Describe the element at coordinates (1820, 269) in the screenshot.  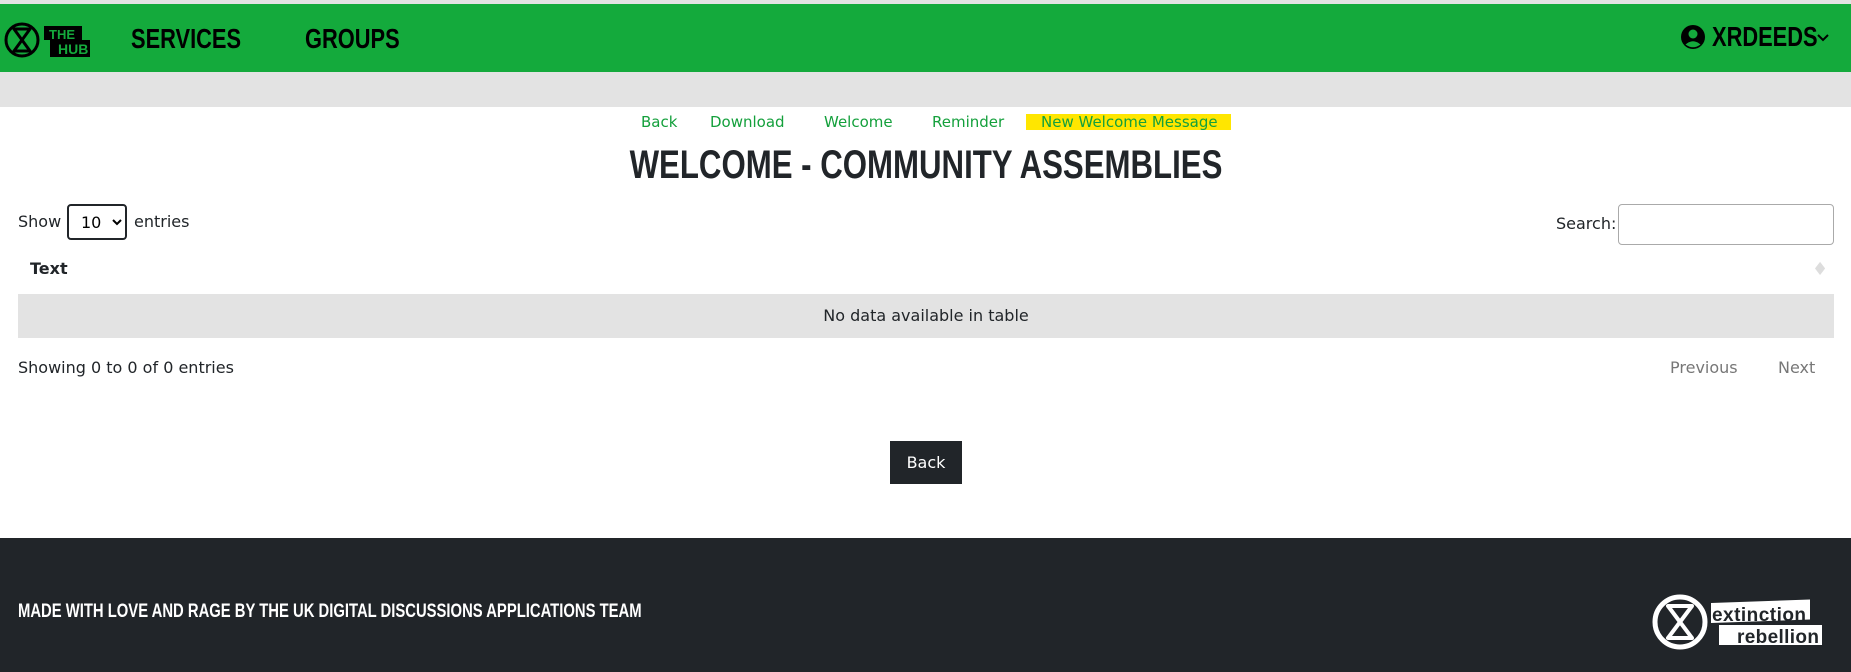
I see `sort-icon: ♦` at that location.